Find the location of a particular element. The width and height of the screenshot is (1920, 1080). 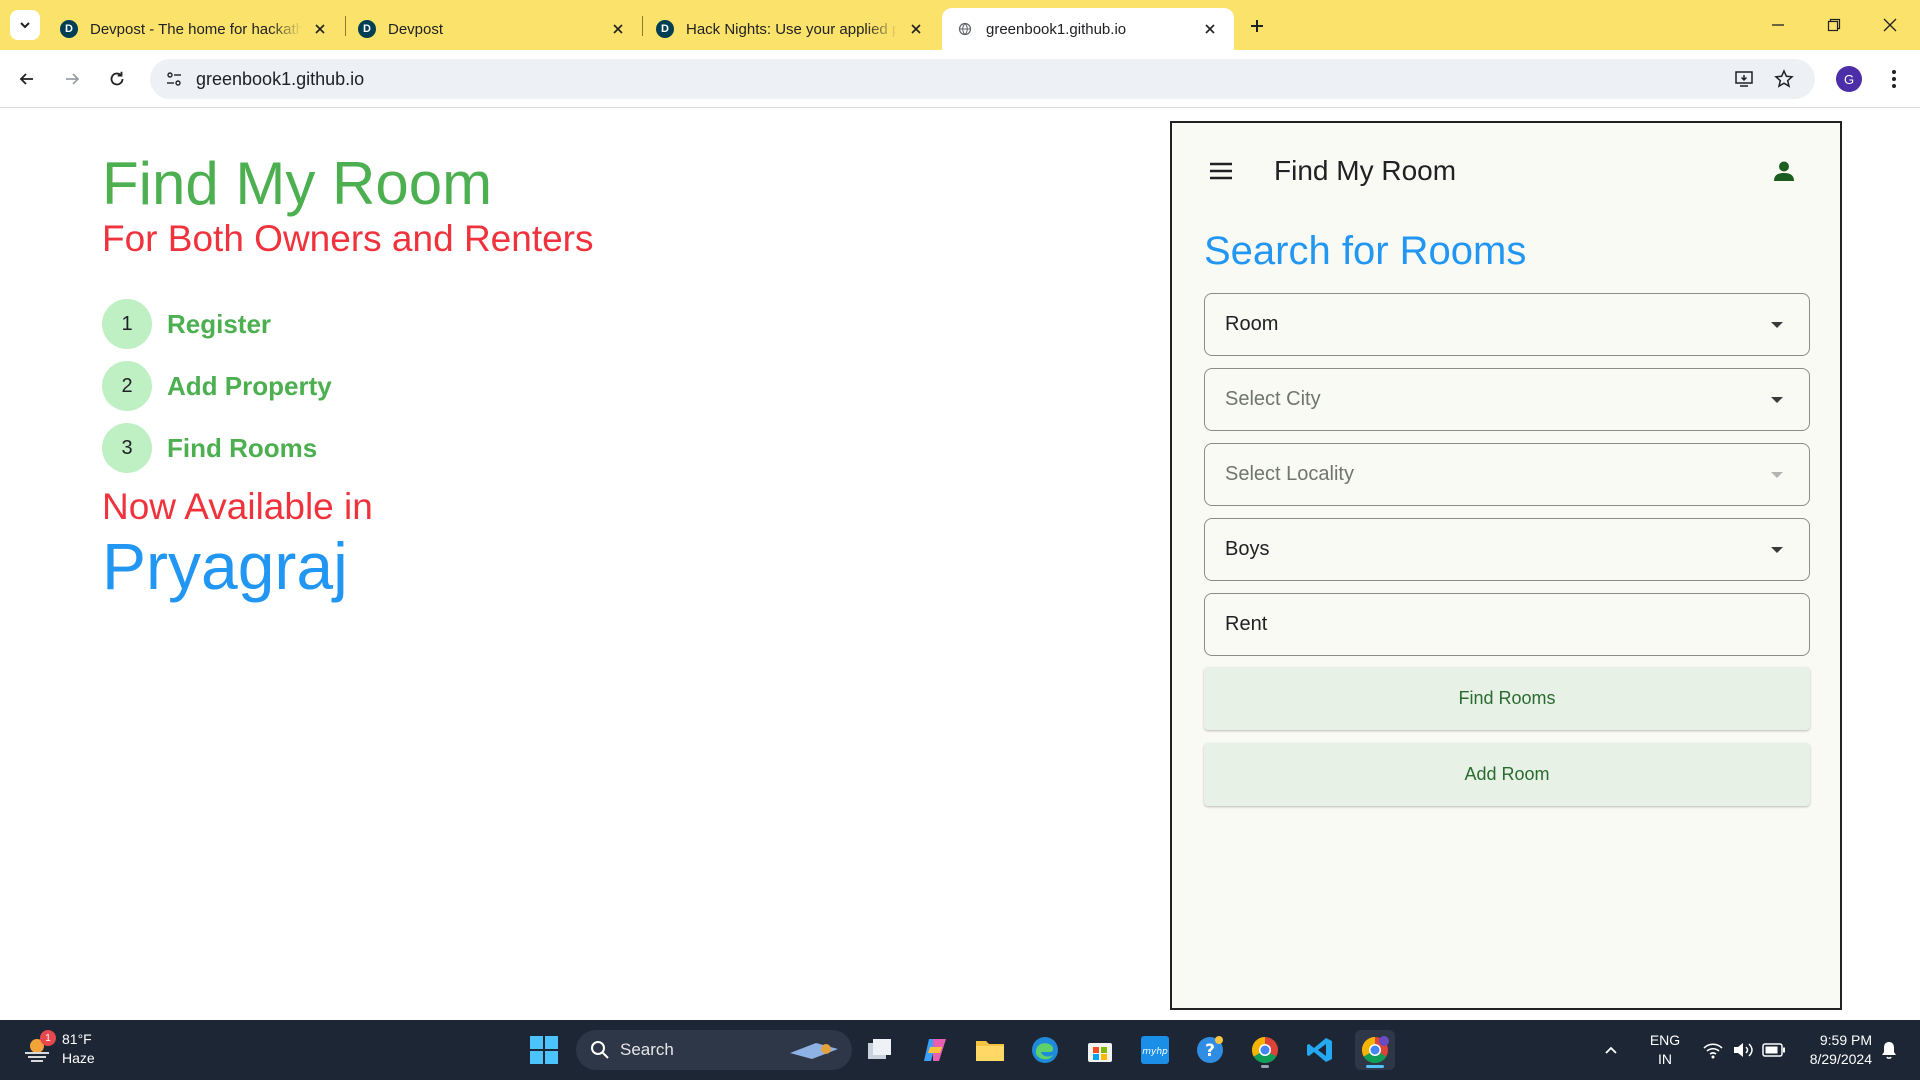

search-icon is located at coordinates (600, 1050).